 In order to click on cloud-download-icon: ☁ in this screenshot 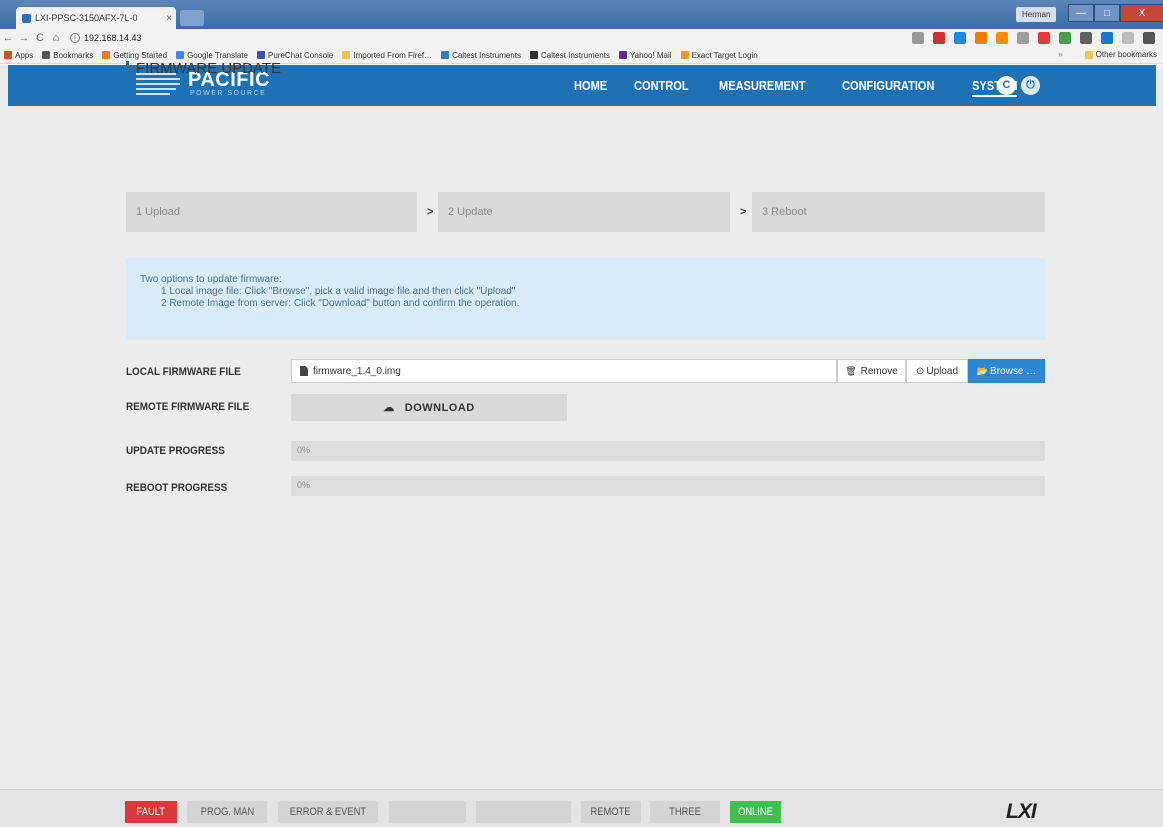, I will do `click(389, 408)`.